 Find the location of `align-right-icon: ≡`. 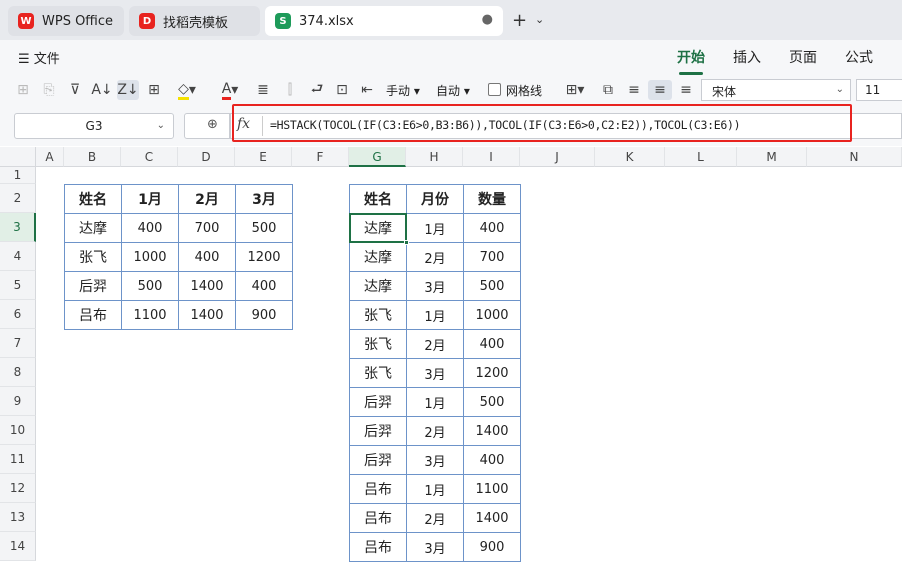

align-right-icon: ≡ is located at coordinates (686, 90).